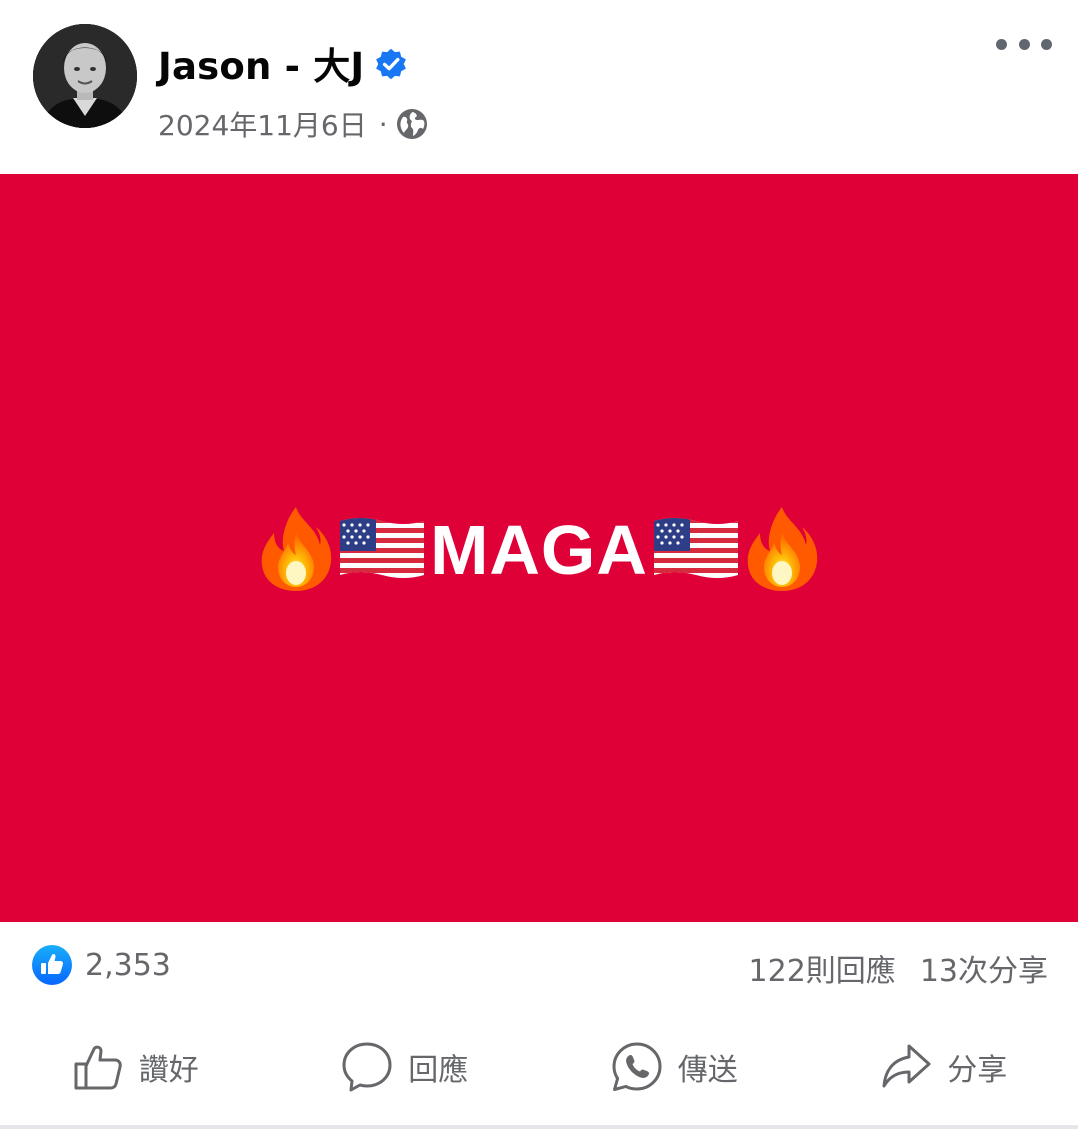 The width and height of the screenshot is (1078, 1129). I want to click on post-actions: 讚好 回應 傳送 分享, so click(539, 1067).